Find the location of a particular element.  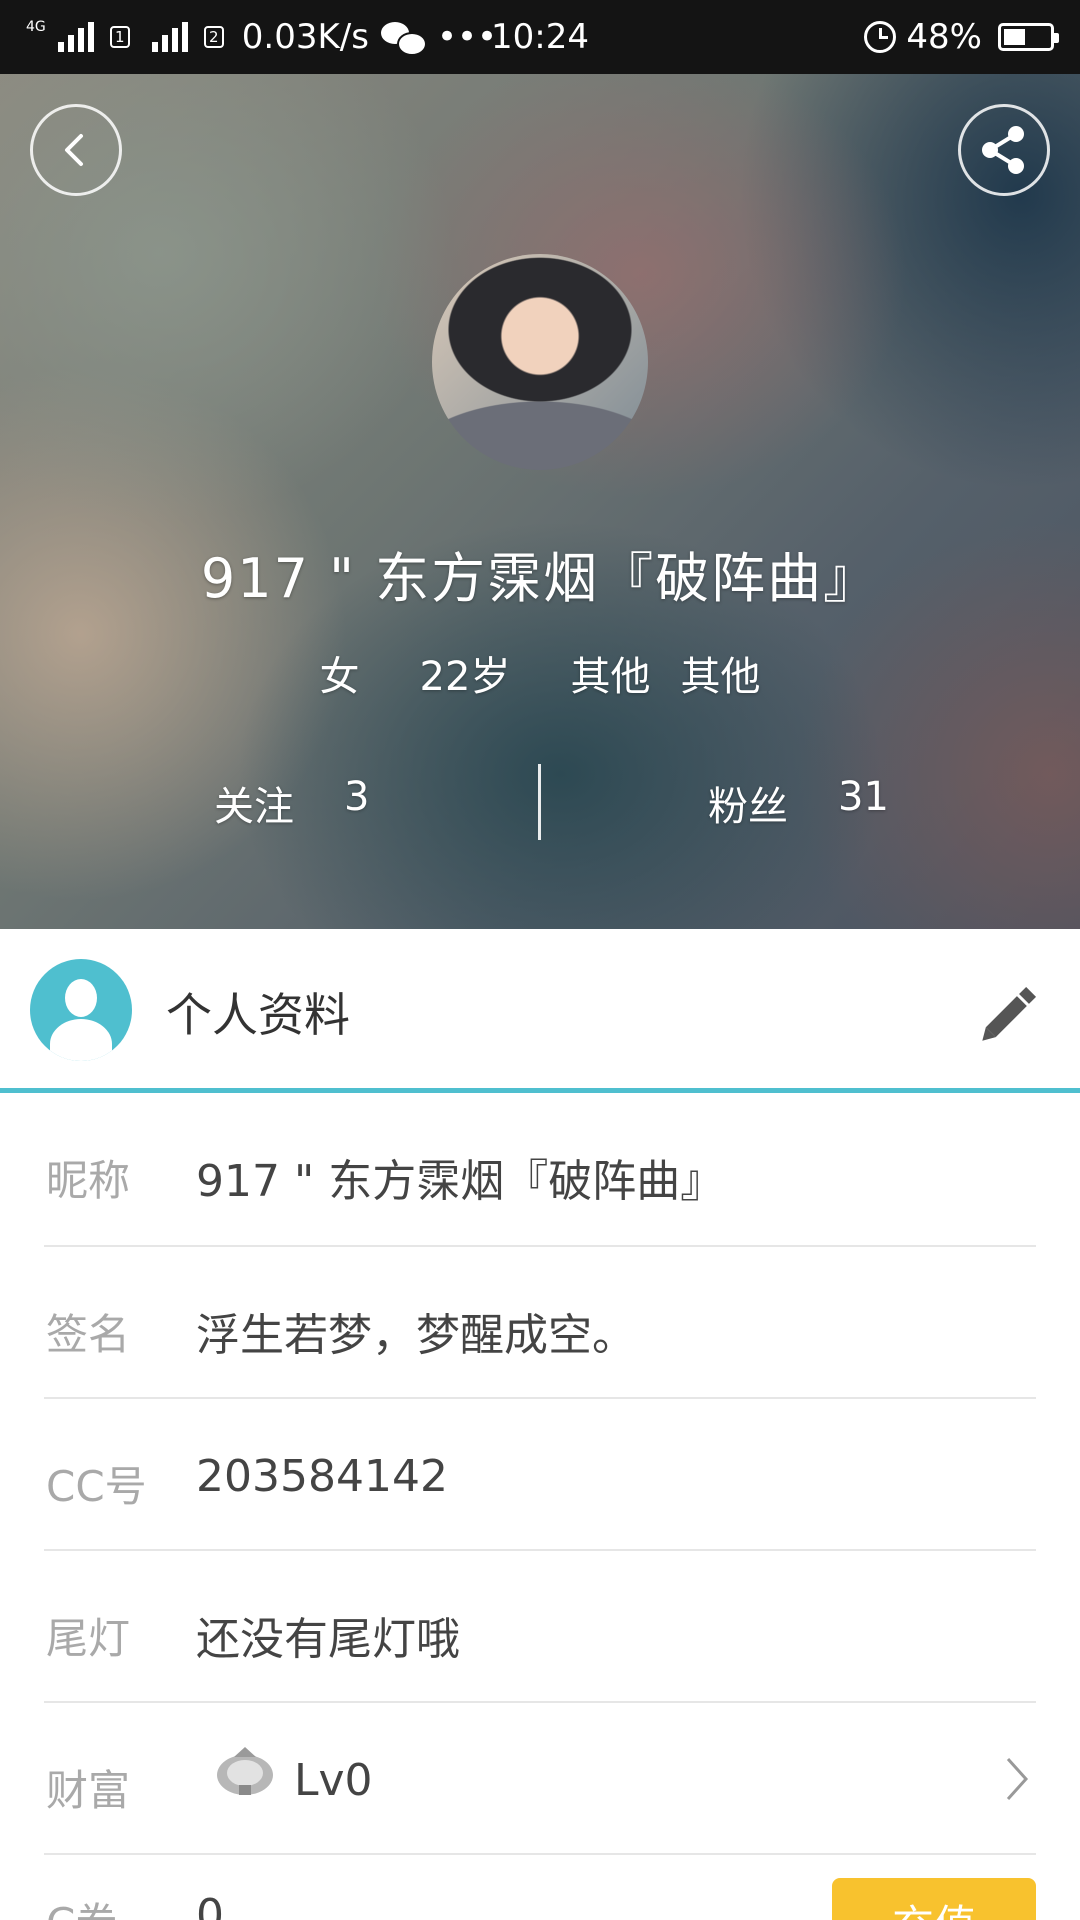

sim2-badge: 2 is located at coordinates (213, 37).